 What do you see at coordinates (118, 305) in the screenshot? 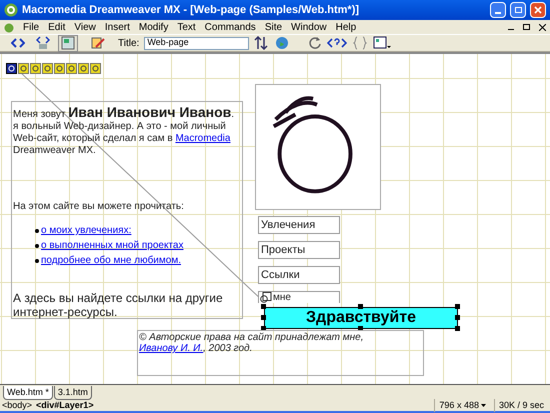
I see `resources-text: А здесь вы найдете ссылки на другие интернет-ресурсы.` at bounding box center [118, 305].